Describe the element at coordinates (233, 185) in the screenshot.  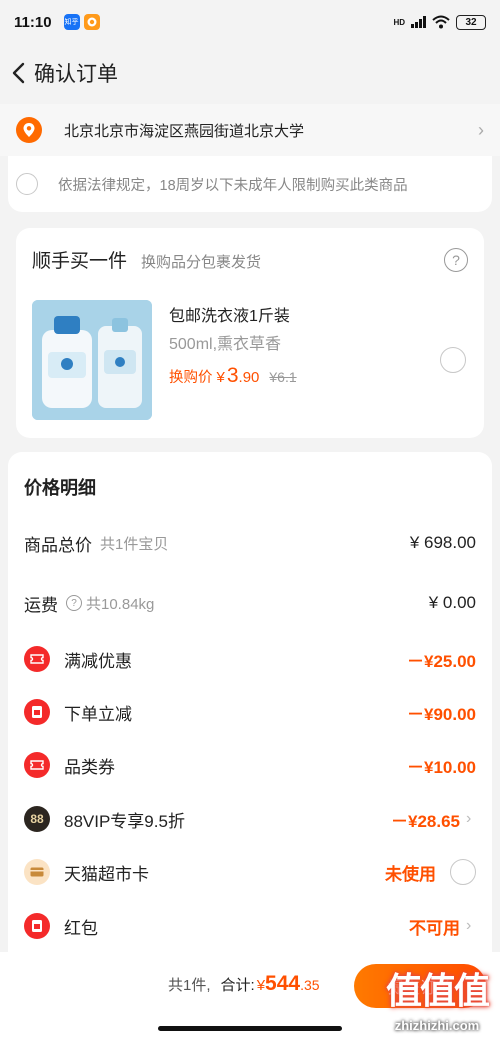
I see `age-restriction-text: 依据法律规定，18周岁以下未成年人限制购买此类商品` at that location.